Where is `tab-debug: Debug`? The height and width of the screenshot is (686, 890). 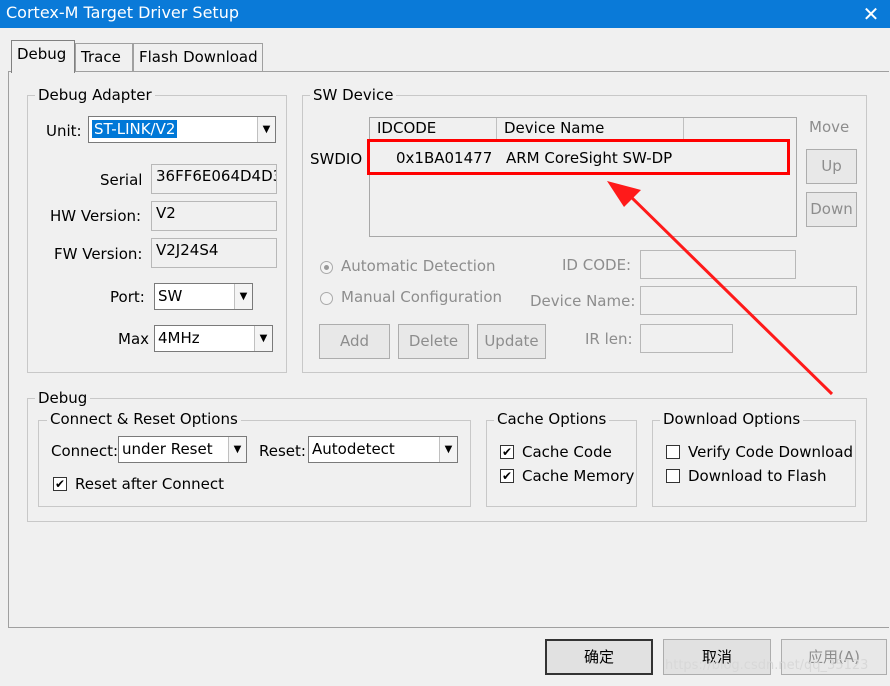
tab-debug: Debug is located at coordinates (43, 56).